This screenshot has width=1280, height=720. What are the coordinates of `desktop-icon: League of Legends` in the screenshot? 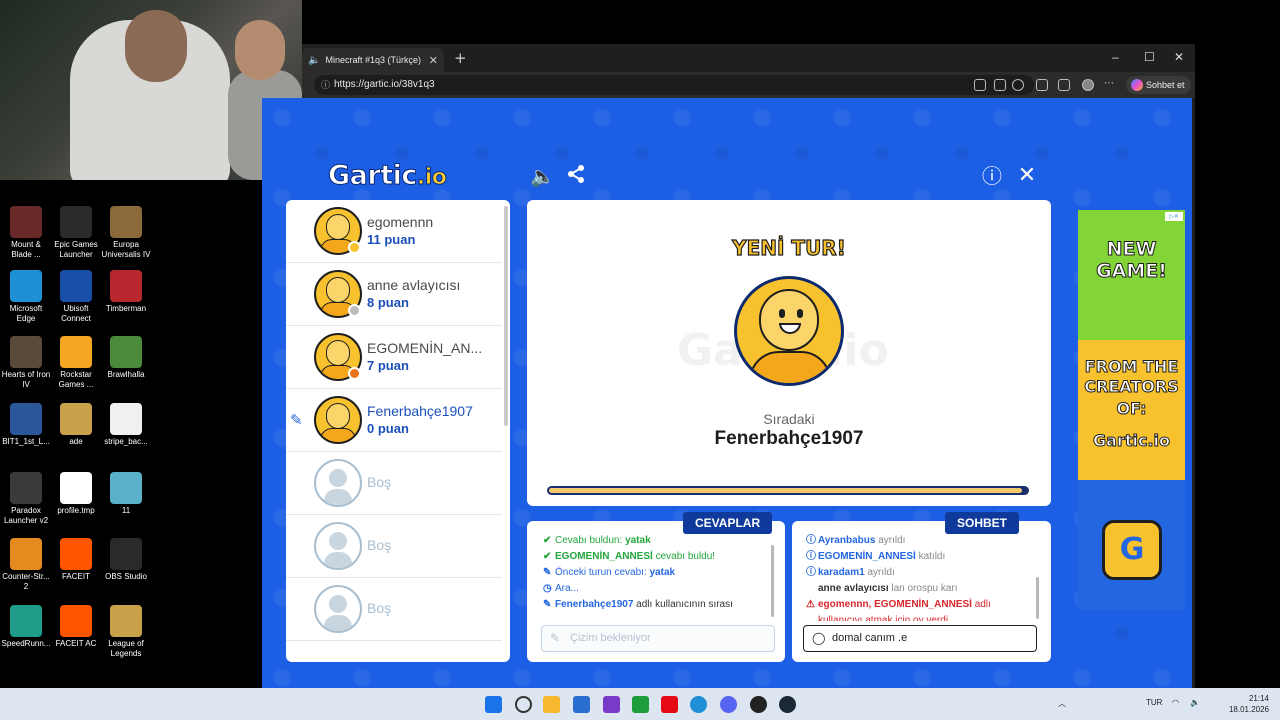 It's located at (126, 632).